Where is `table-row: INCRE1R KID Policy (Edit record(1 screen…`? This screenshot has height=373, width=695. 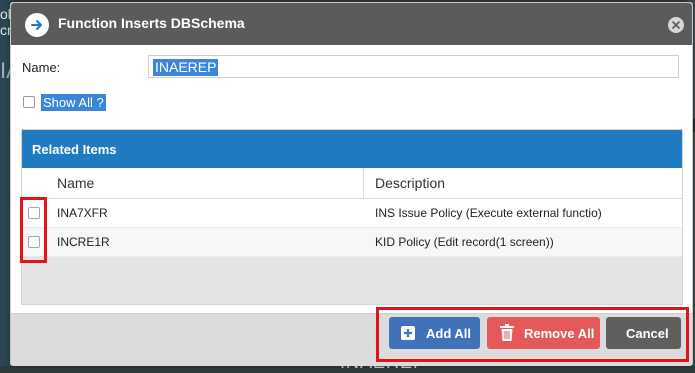
table-row: INCRE1R KID Policy (Edit record(1 screen… is located at coordinates (352, 242).